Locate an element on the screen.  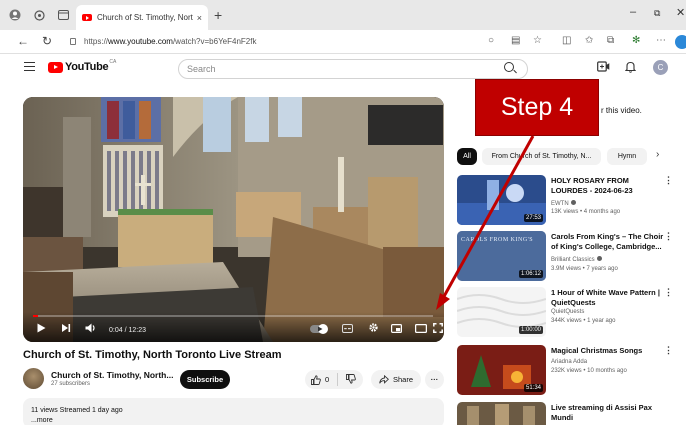
restore-icon: ⧉ is located at coordinates (657, 13).